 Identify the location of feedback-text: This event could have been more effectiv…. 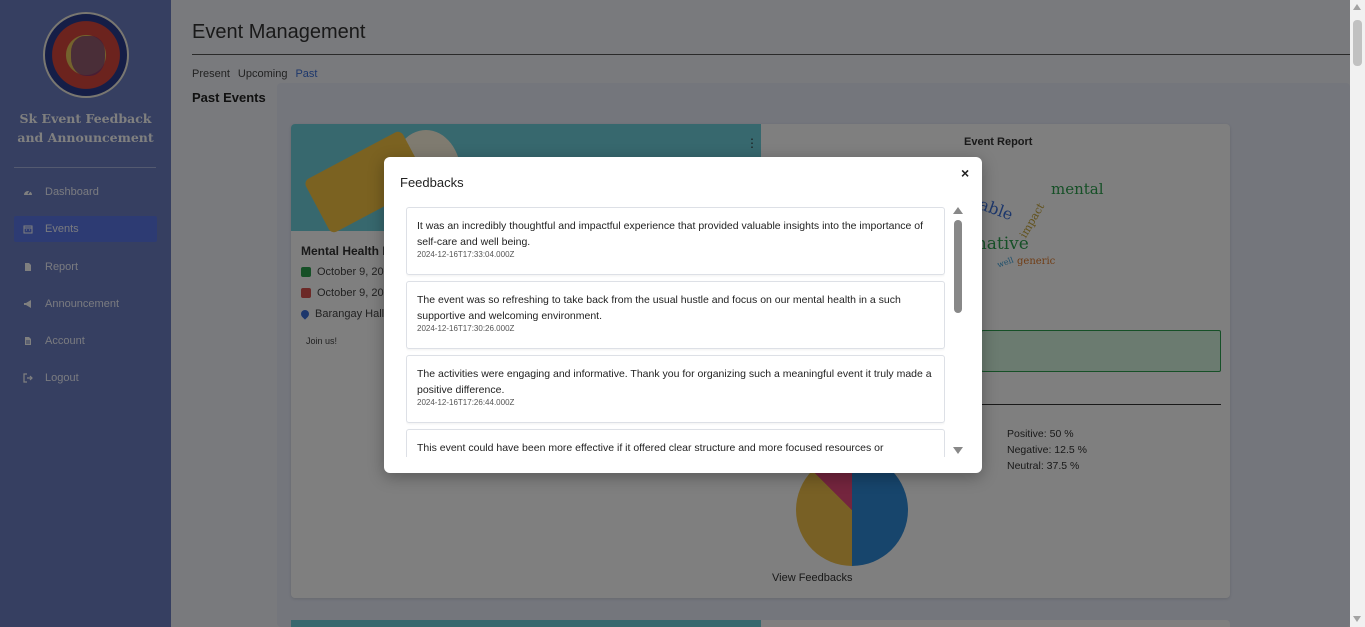
(650, 448).